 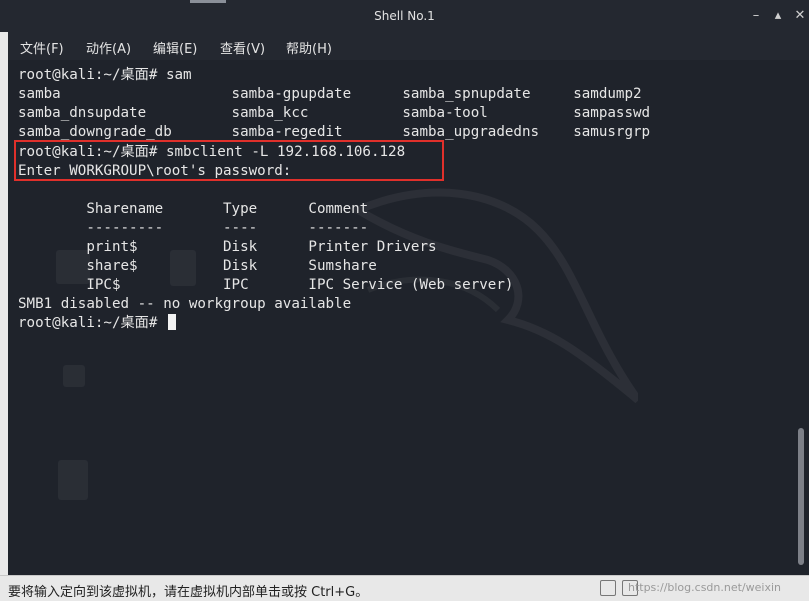 What do you see at coordinates (704, 587) in the screenshot?
I see `blog-watermark: https://blog.csdn.net/weixin` at bounding box center [704, 587].